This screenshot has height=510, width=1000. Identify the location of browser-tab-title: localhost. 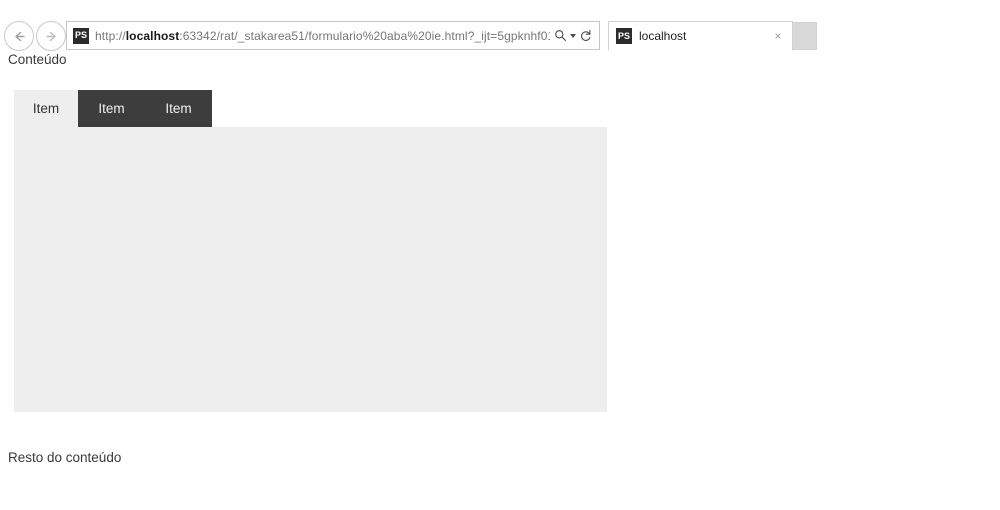
(663, 36).